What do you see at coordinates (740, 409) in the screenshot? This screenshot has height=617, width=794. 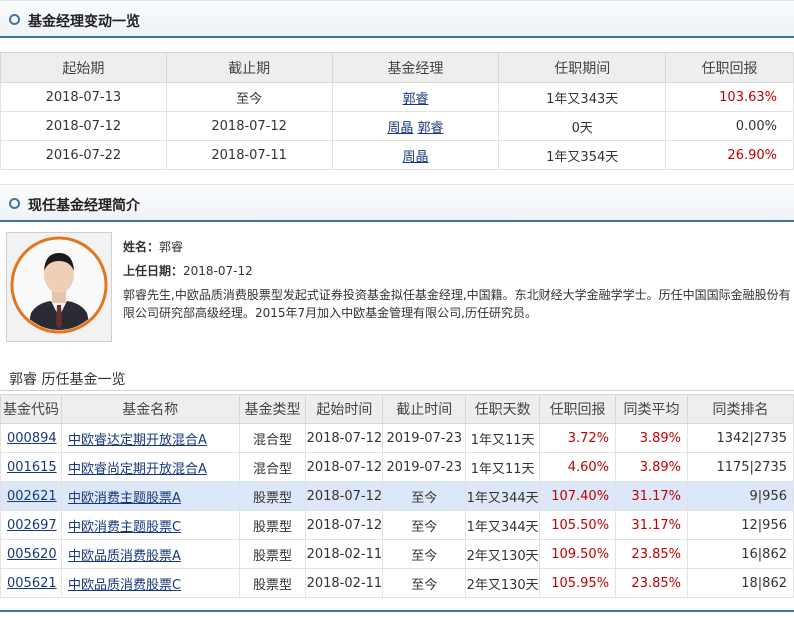 I see `column-header: 同类排名` at bounding box center [740, 409].